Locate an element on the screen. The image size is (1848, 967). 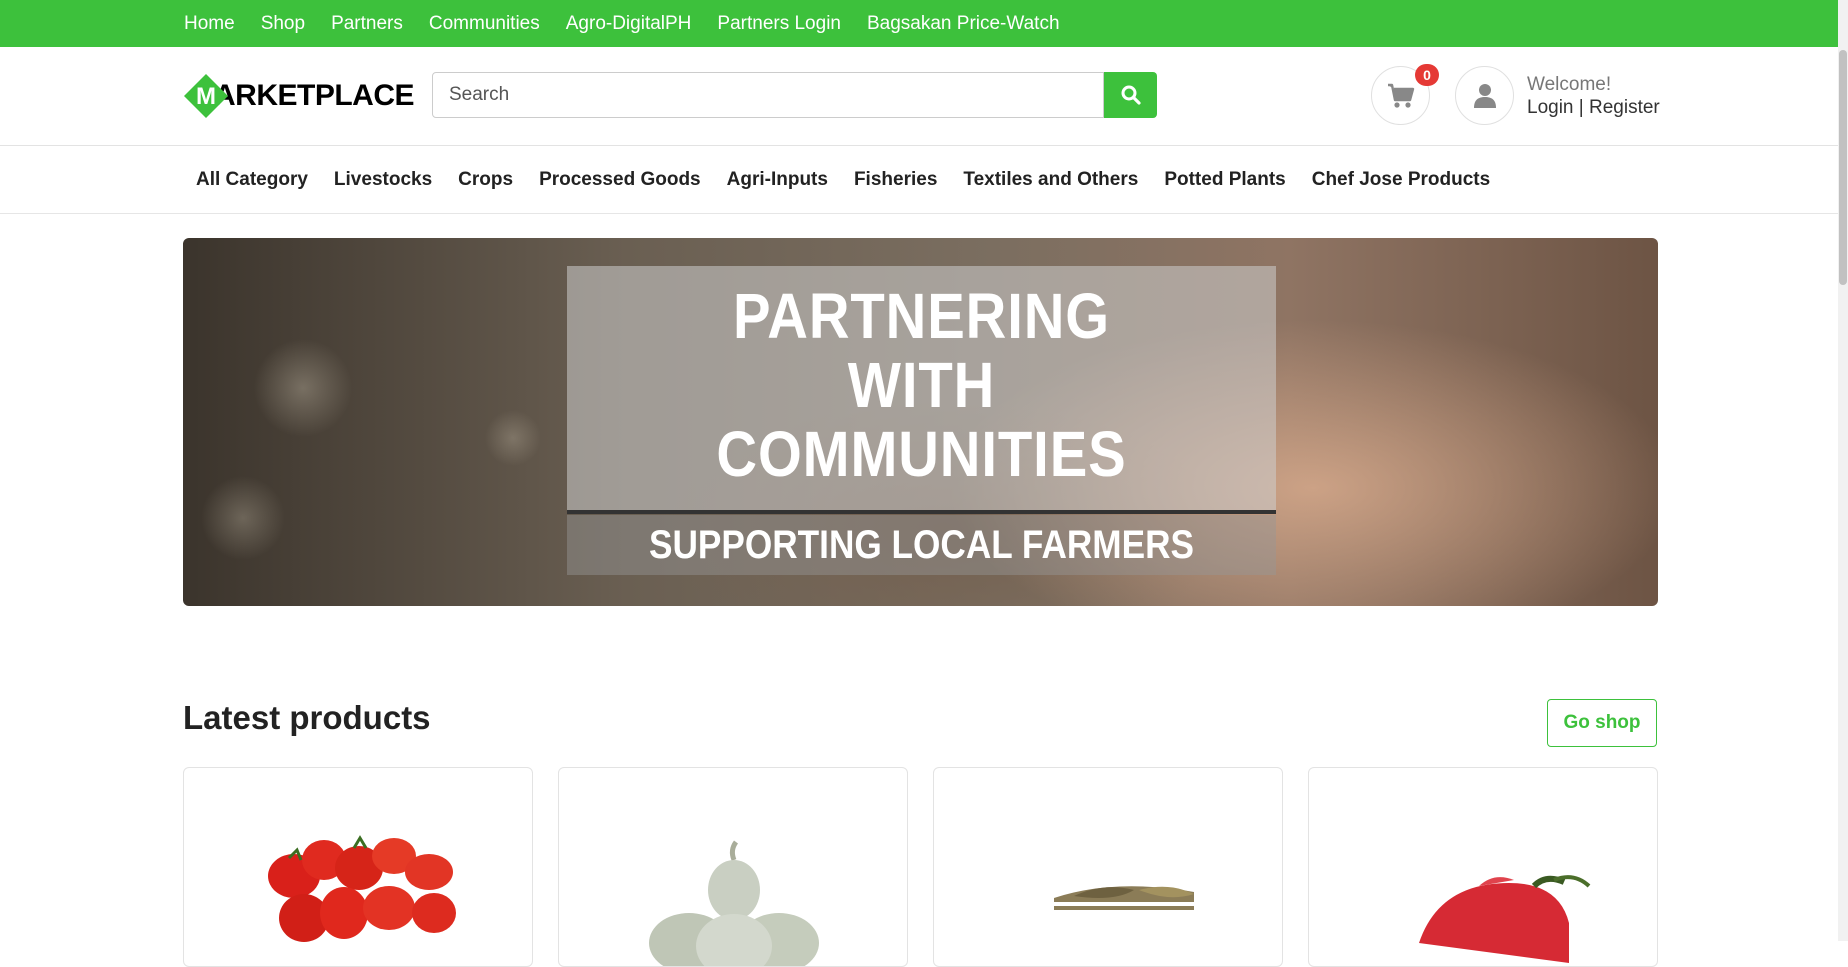
category-chef-jose-products: Chef Jose Products is located at coordinates (1401, 180).